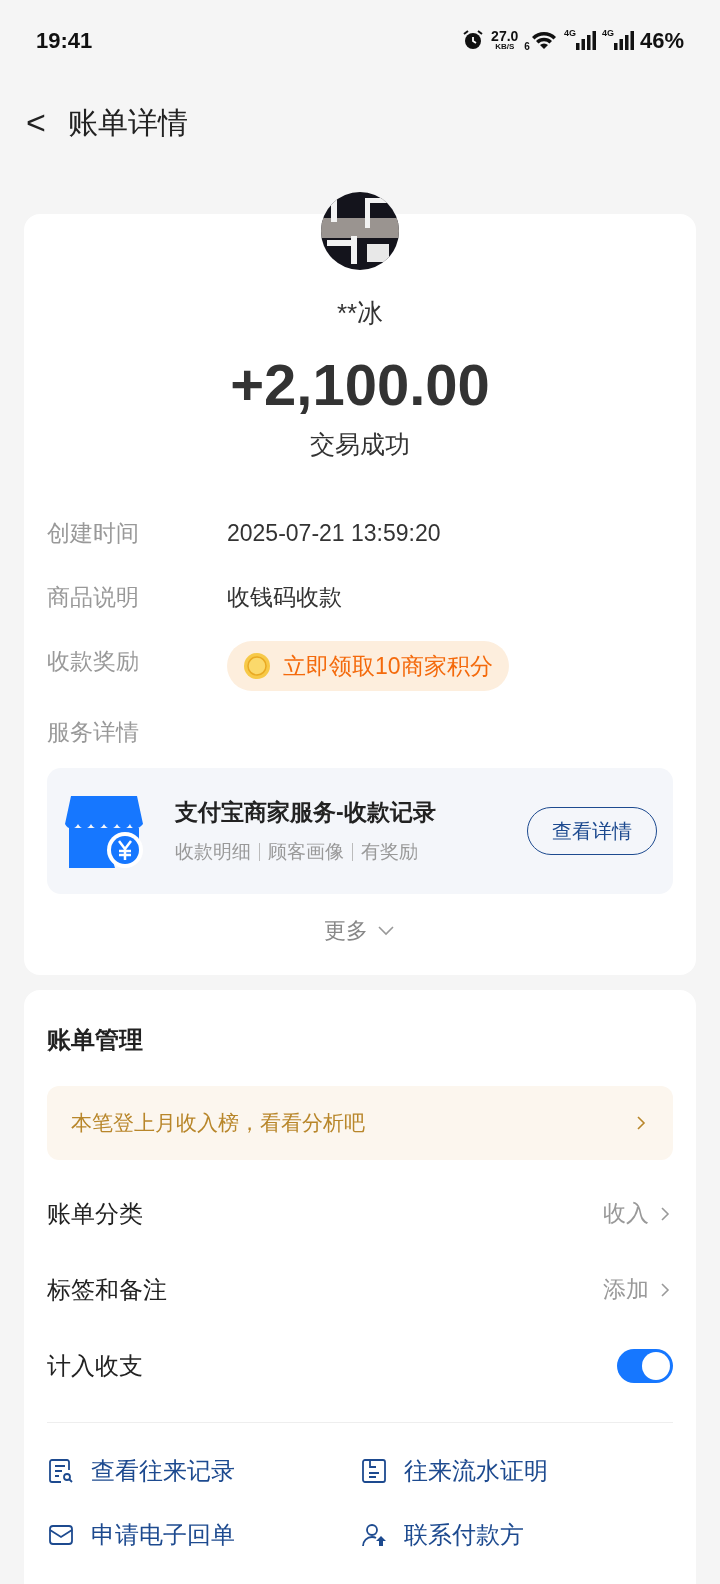 The image size is (720, 1584). What do you see at coordinates (36, 122) in the screenshot?
I see `back-button: <` at bounding box center [36, 122].